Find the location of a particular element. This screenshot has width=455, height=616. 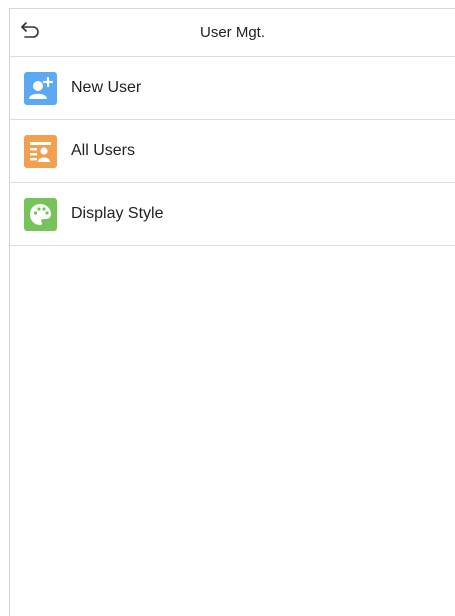

back-arrow-icon is located at coordinates (31, 32).